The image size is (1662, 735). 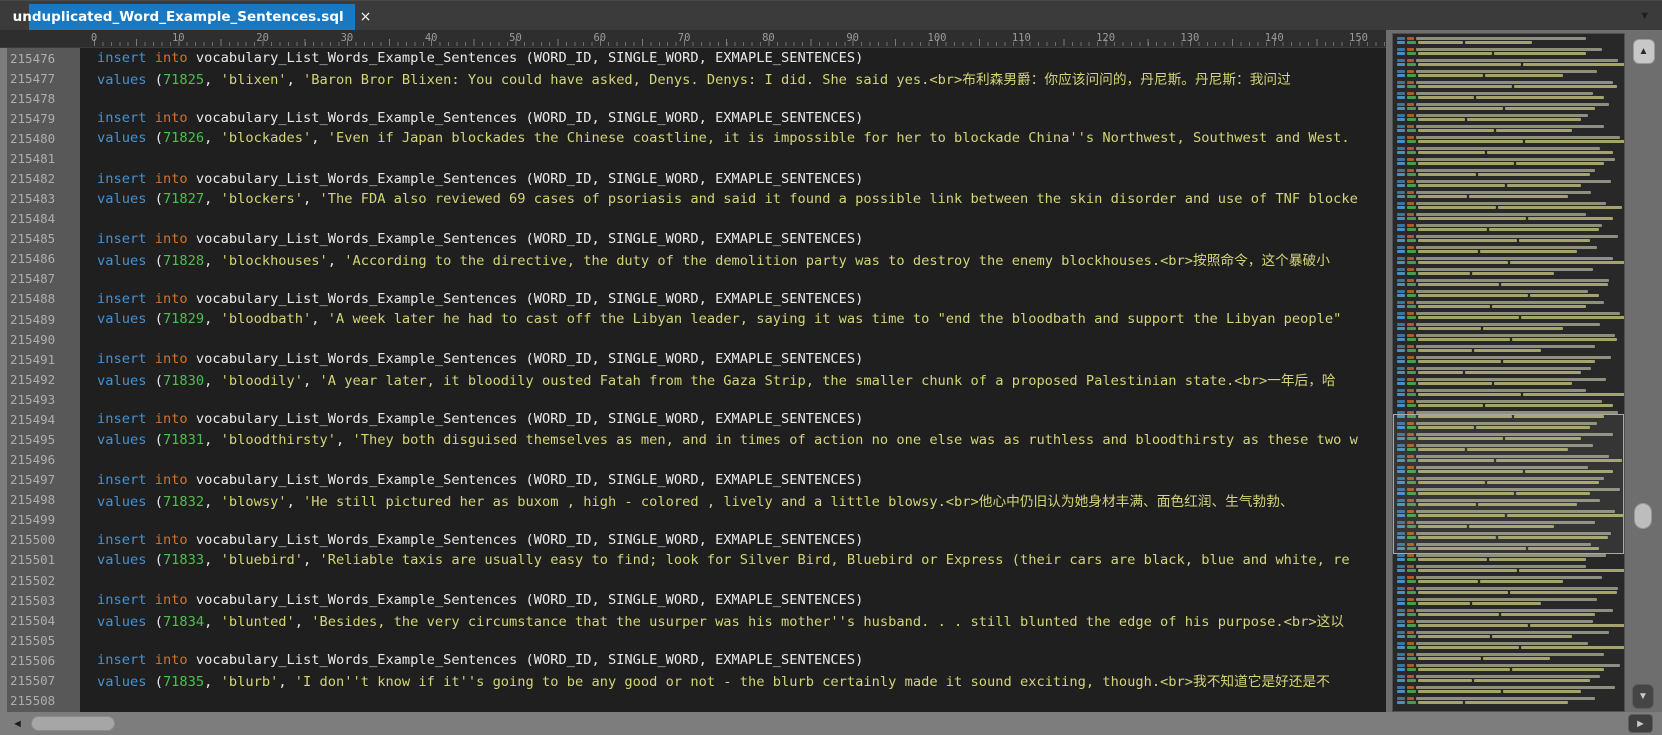 What do you see at coordinates (72, 723) in the screenshot?
I see `horizontal-scrollbar-thumb` at bounding box center [72, 723].